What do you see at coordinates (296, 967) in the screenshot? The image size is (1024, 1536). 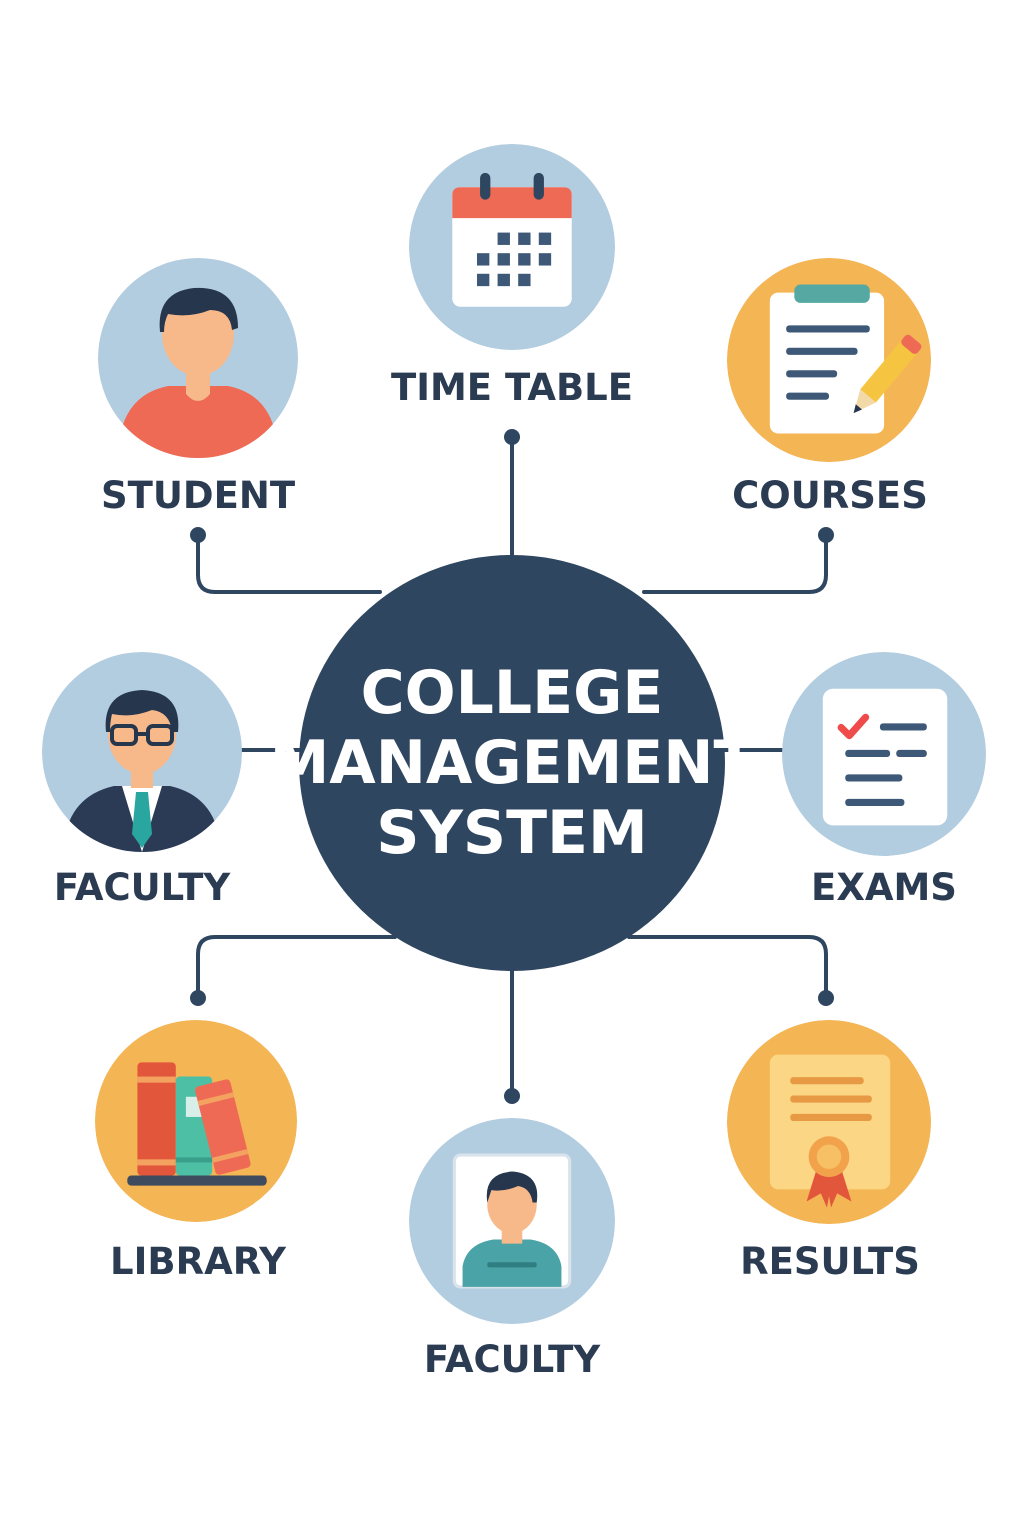 I see `connector-library` at bounding box center [296, 967].